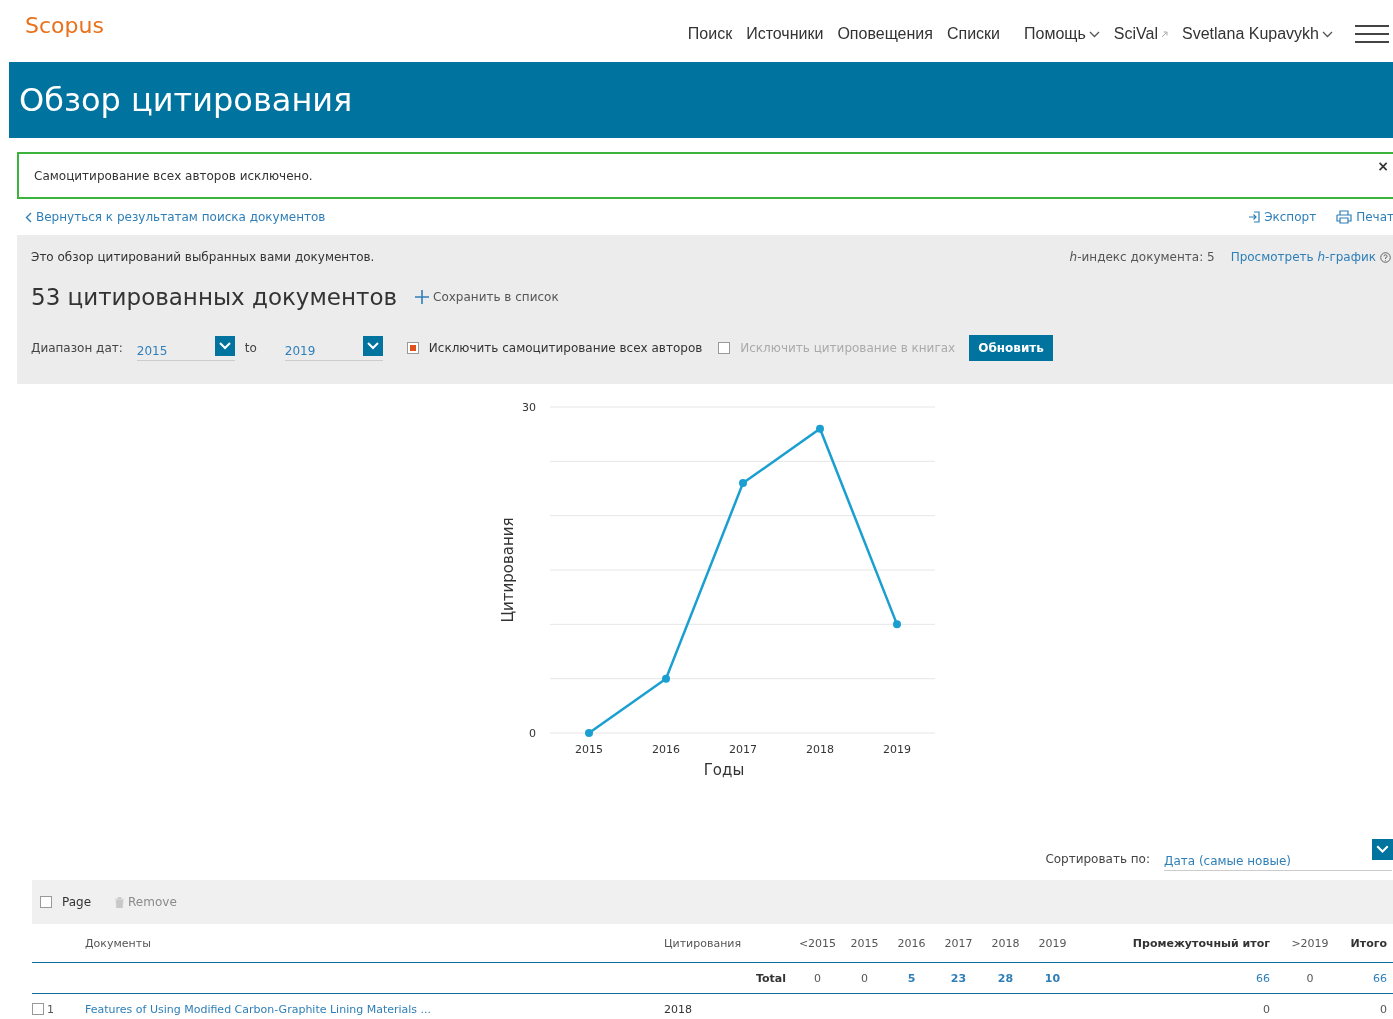 Image resolution: width=1393 pixels, height=1019 pixels. What do you see at coordinates (1062, 34) in the screenshot?
I see `nav-link: Помощь` at bounding box center [1062, 34].